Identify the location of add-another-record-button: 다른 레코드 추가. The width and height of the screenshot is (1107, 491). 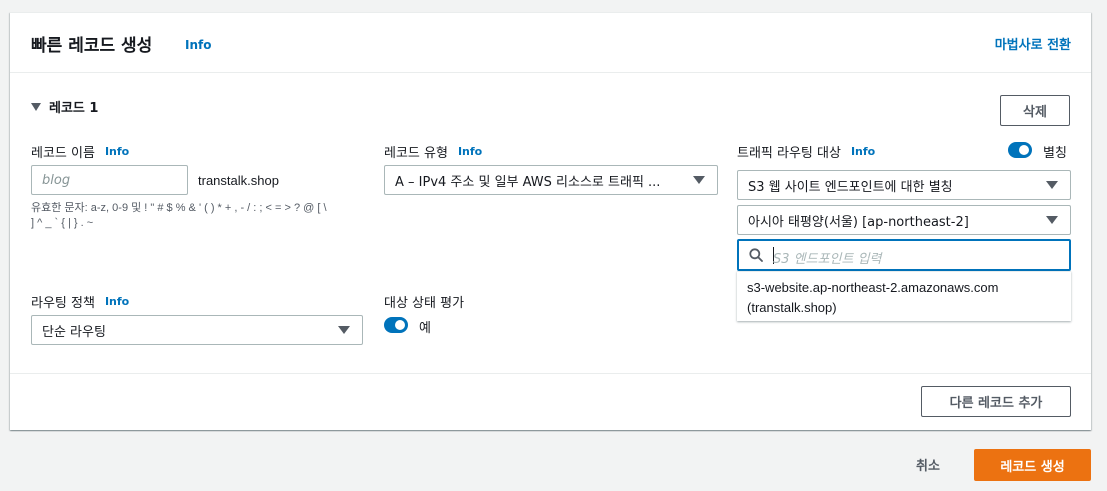
(996, 401).